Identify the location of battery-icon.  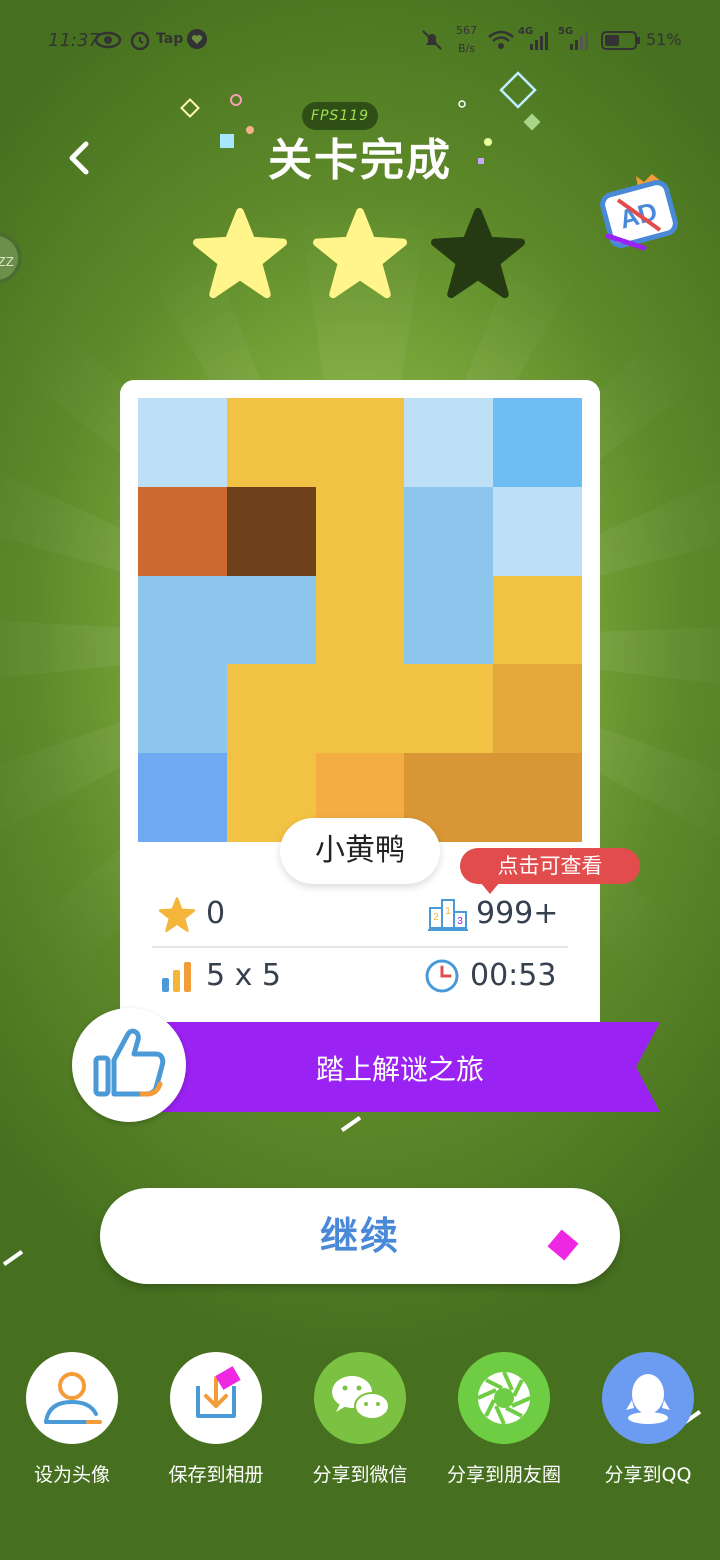
(620, 40).